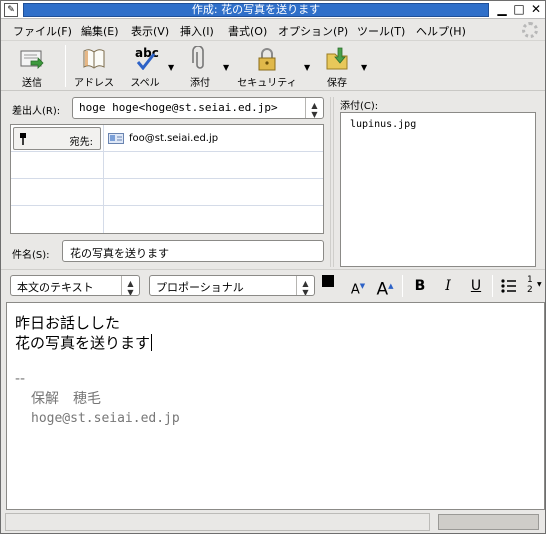  Describe the element at coordinates (509, 286) in the screenshot. I see `bulleted-list-icon` at that location.